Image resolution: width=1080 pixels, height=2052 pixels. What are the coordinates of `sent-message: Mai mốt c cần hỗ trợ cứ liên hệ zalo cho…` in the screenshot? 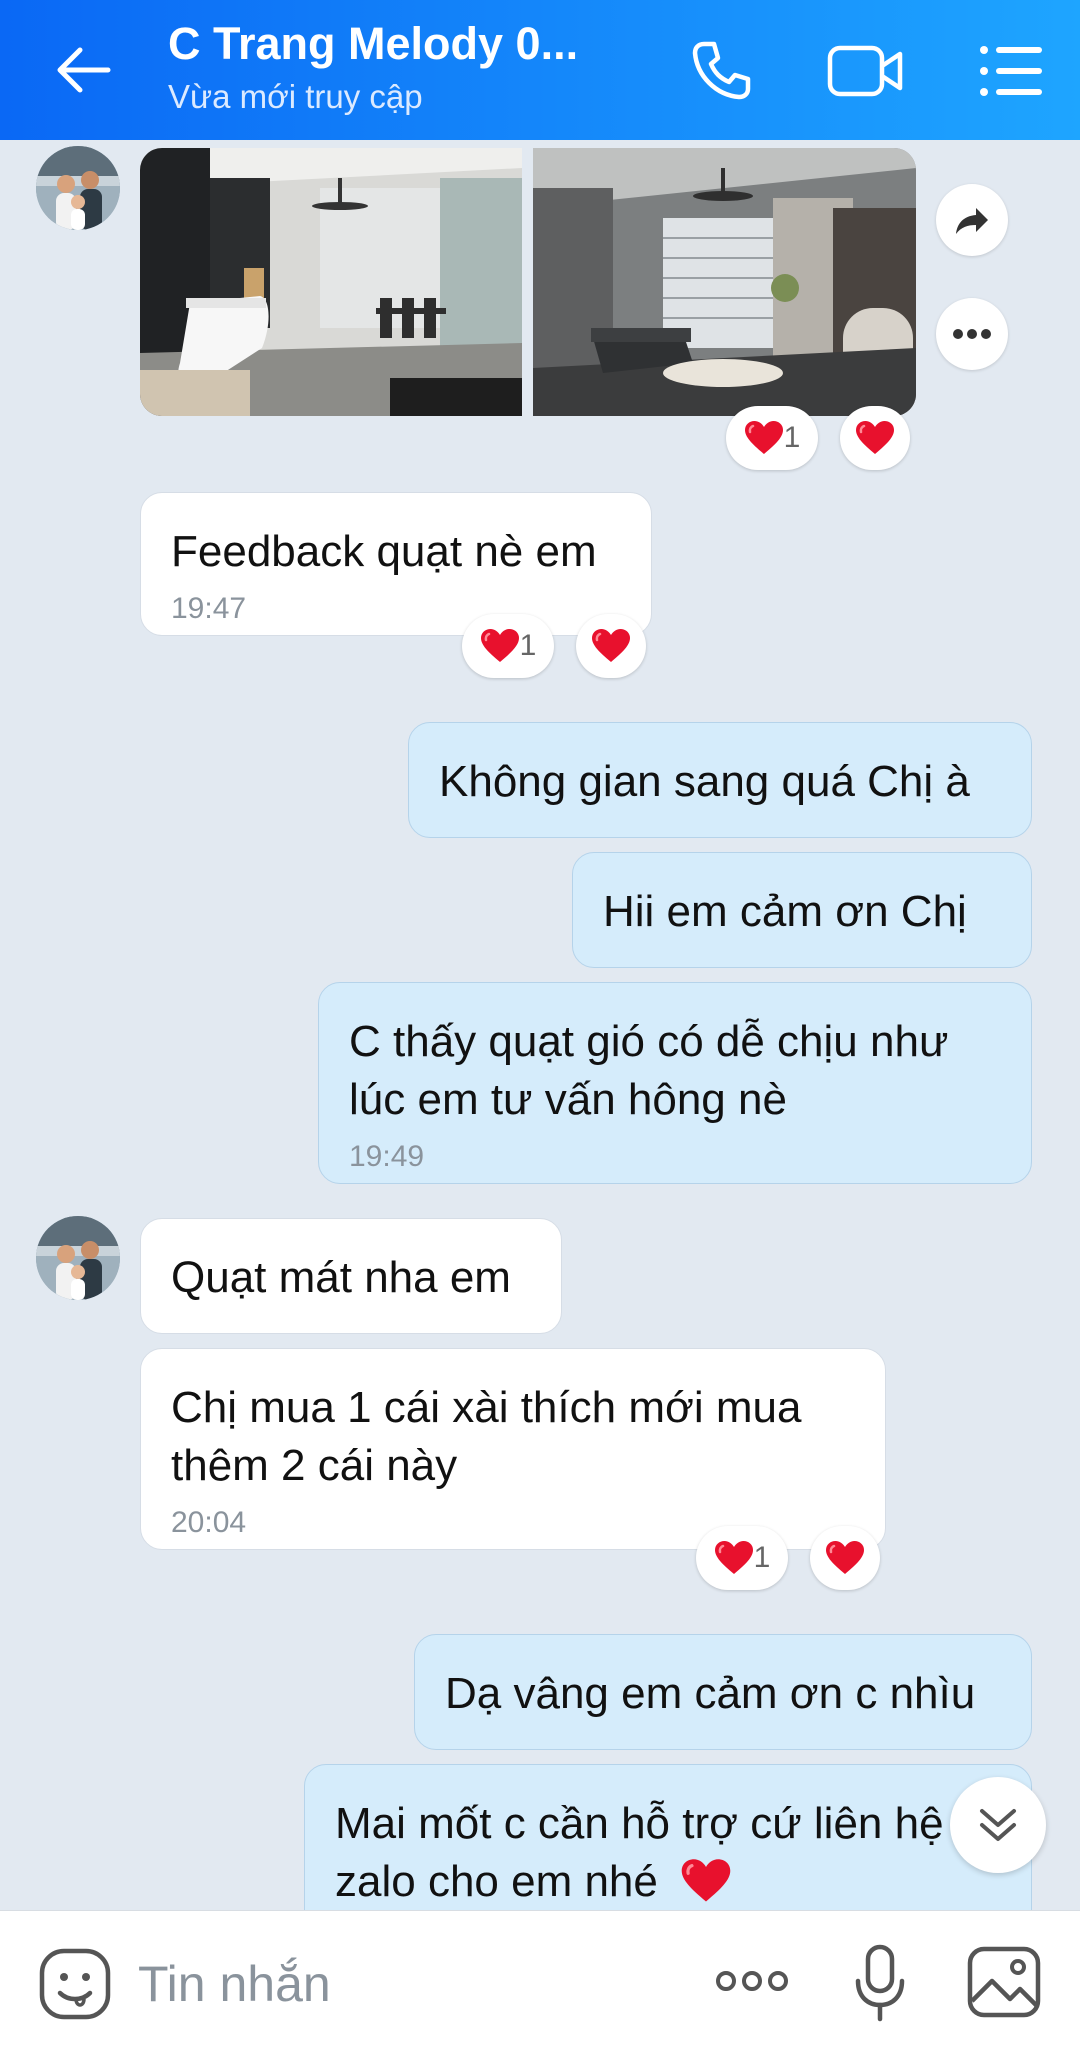 It's located at (668, 1837).